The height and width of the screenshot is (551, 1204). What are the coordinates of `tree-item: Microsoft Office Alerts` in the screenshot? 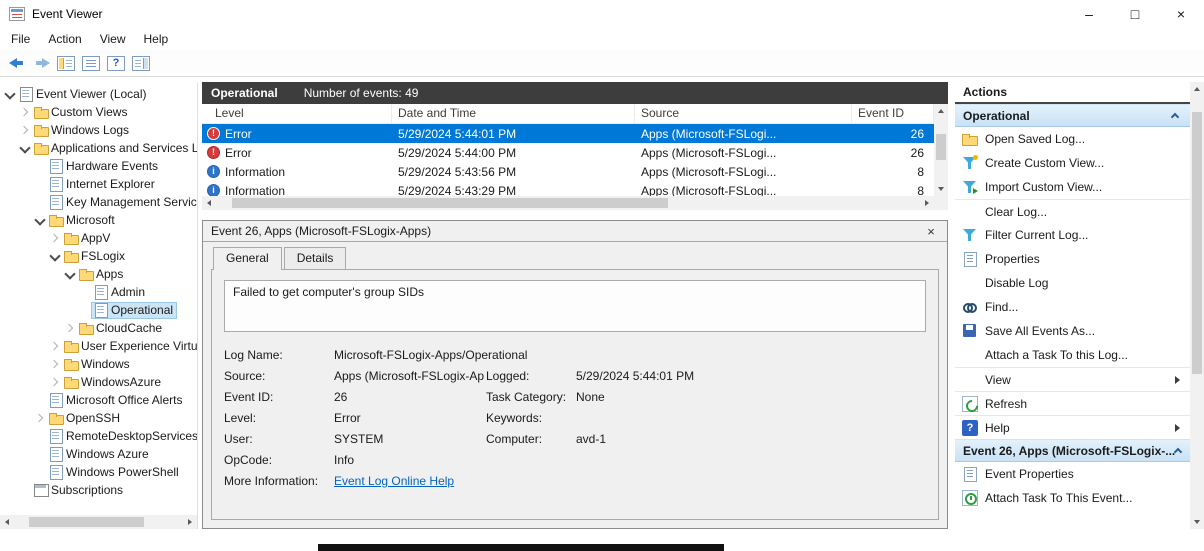 It's located at (98, 400).